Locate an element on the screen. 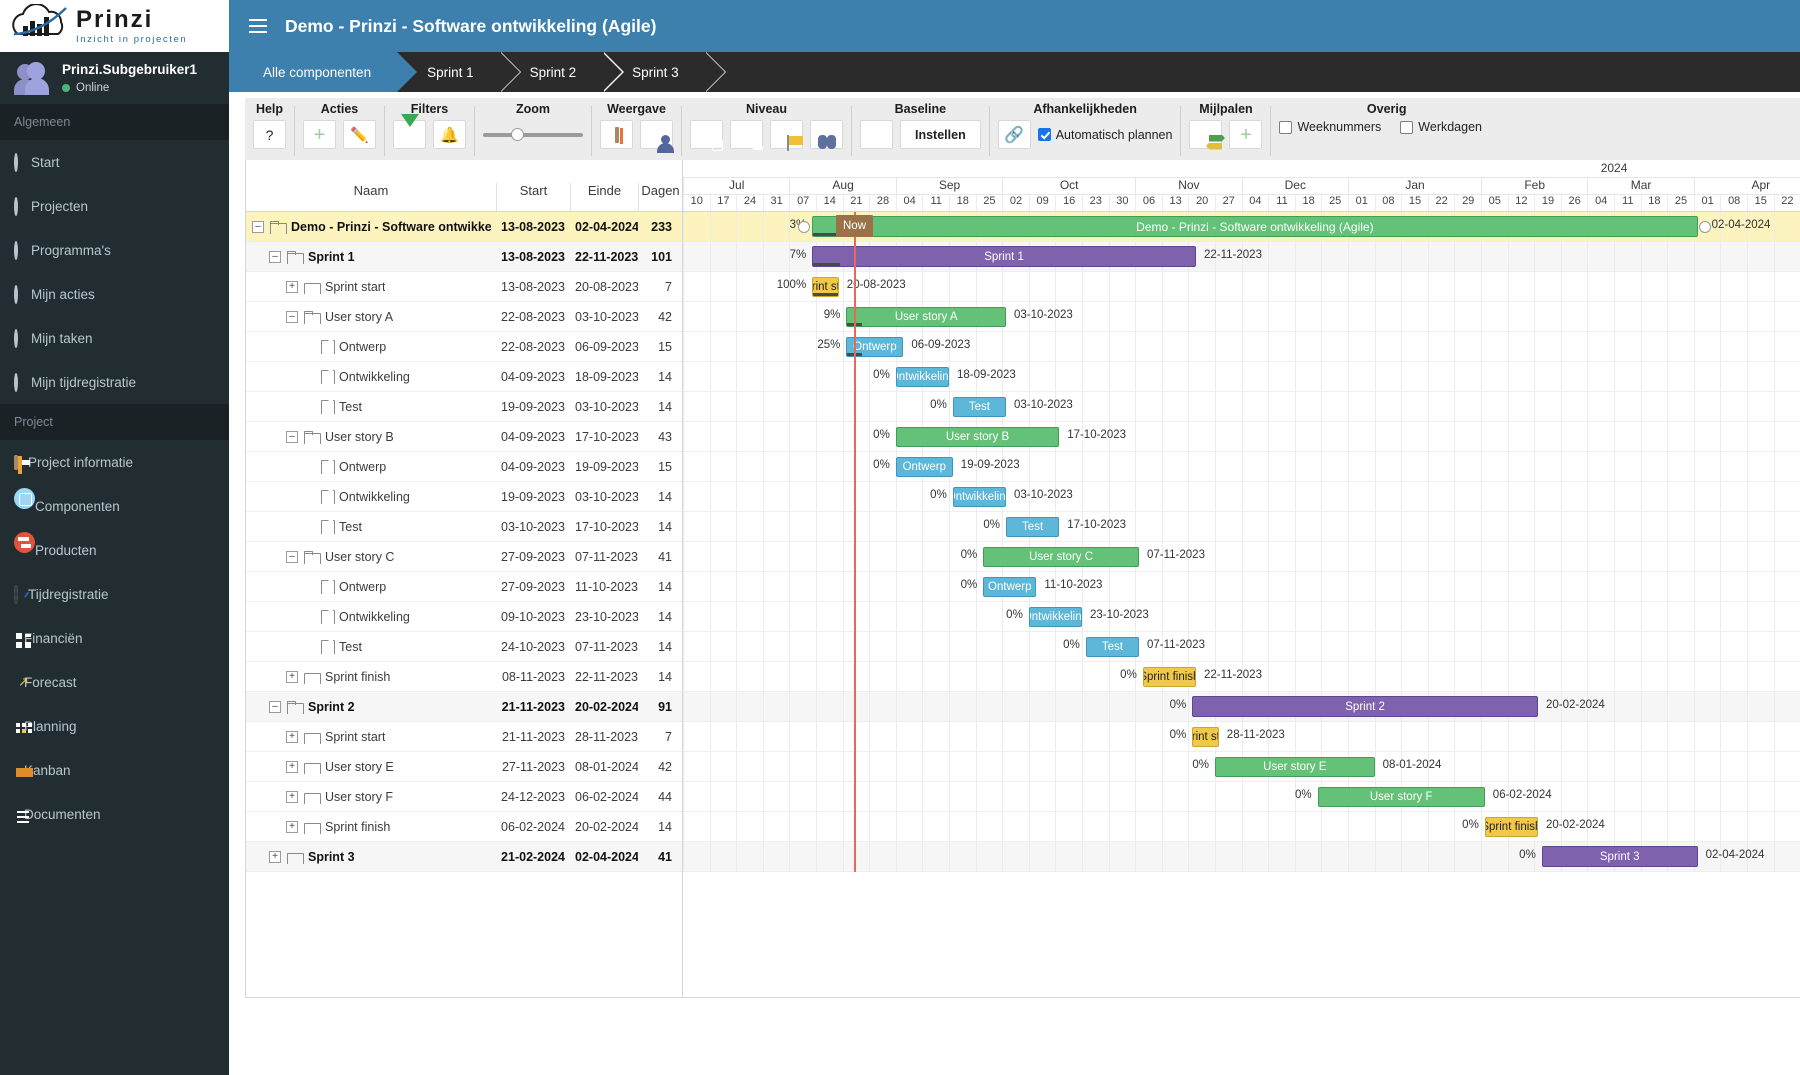 Image resolution: width=1800 pixels, height=1075 pixels. timeline-row: Sprint finish 0% 20-02-2024 is located at coordinates (1241, 827).